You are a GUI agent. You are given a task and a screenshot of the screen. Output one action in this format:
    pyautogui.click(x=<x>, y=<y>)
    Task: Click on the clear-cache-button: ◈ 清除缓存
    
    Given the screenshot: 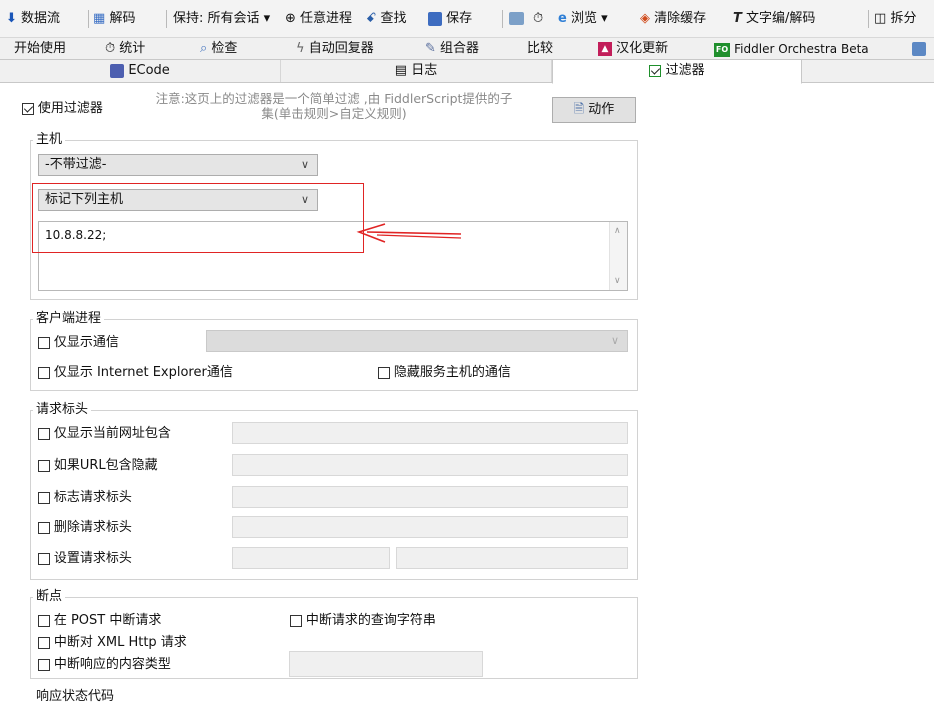 What is the action you would take?
    pyautogui.click(x=673, y=19)
    